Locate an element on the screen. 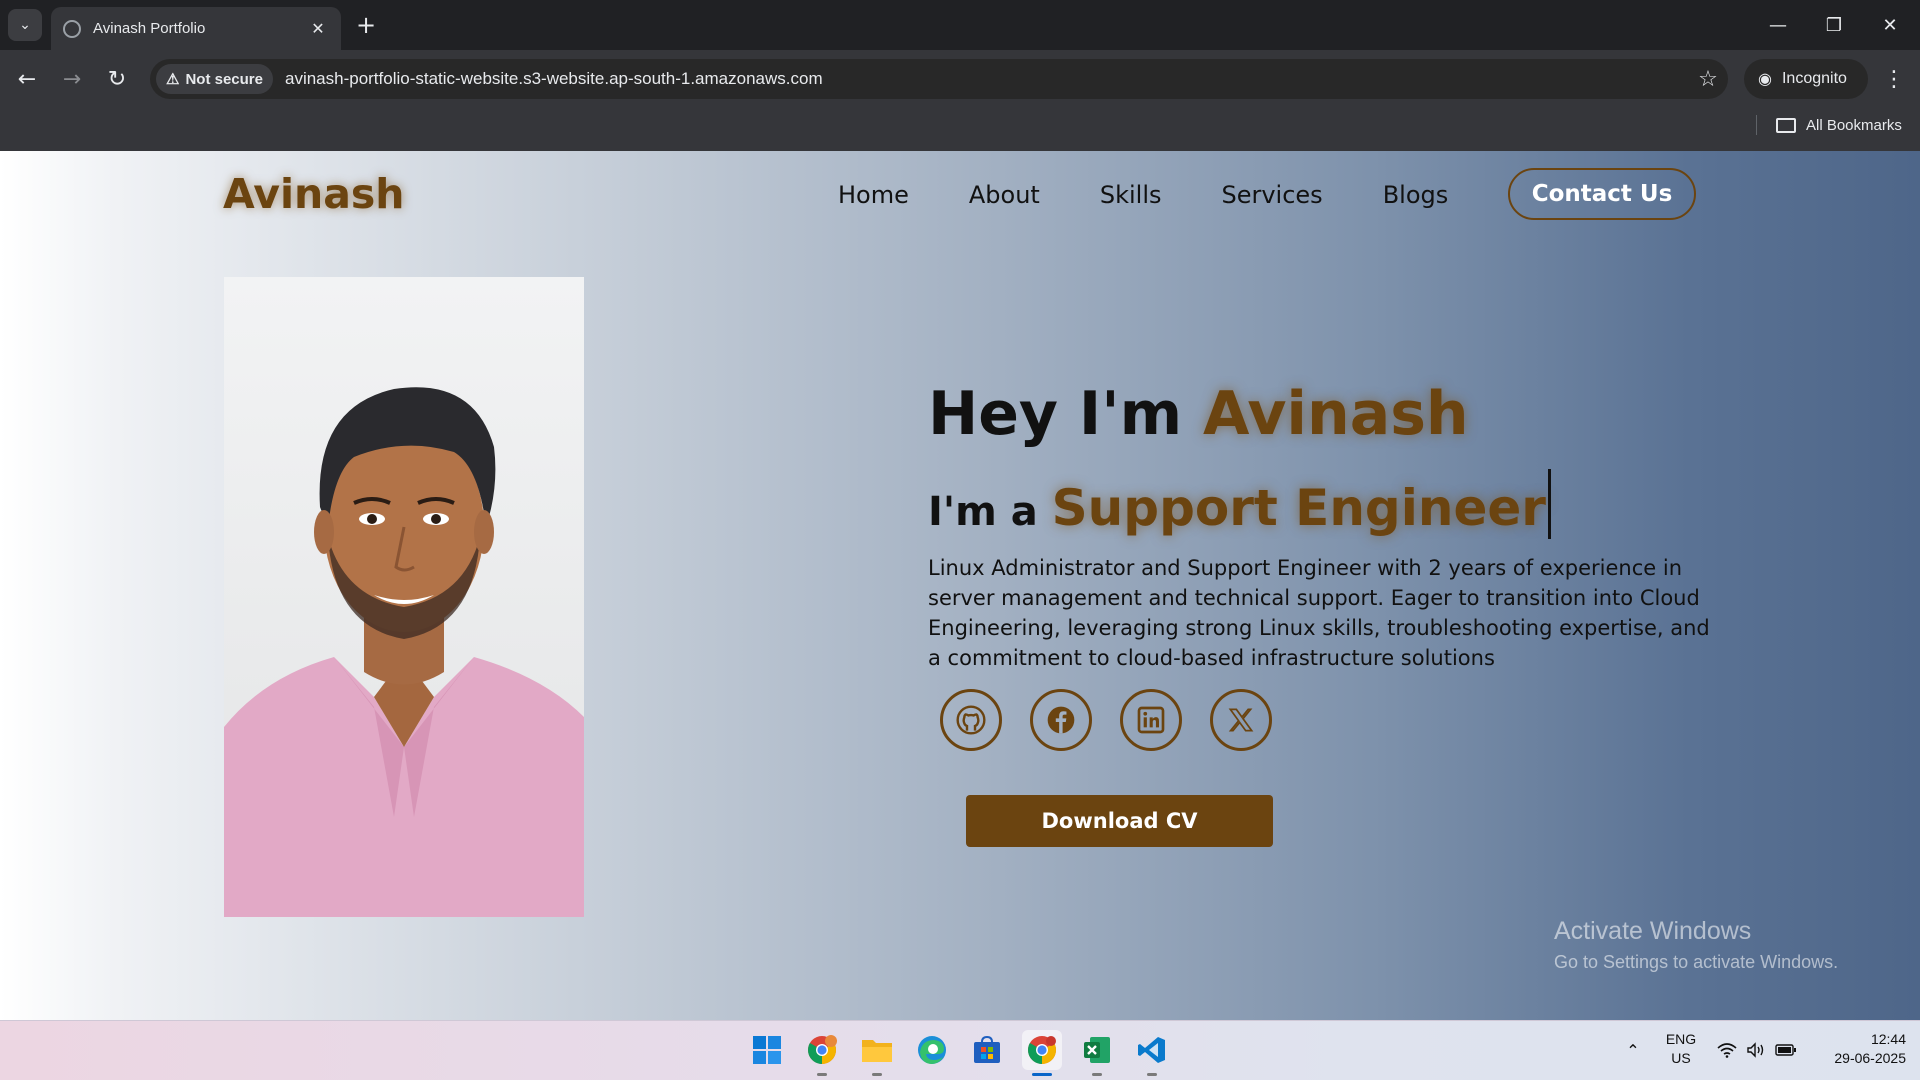 Image resolution: width=1920 pixels, height=1080 pixels. greeting-prefix: Hey I'm is located at coordinates (1055, 414).